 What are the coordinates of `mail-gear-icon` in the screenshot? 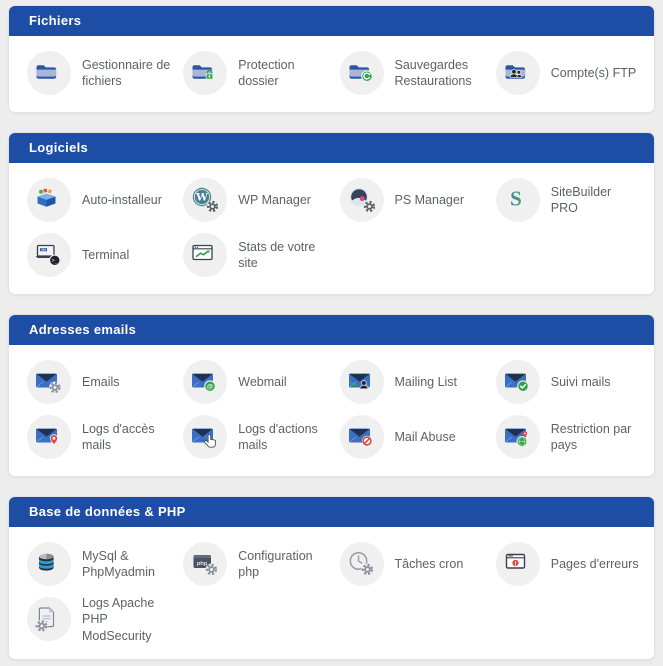 It's located at (49, 382).